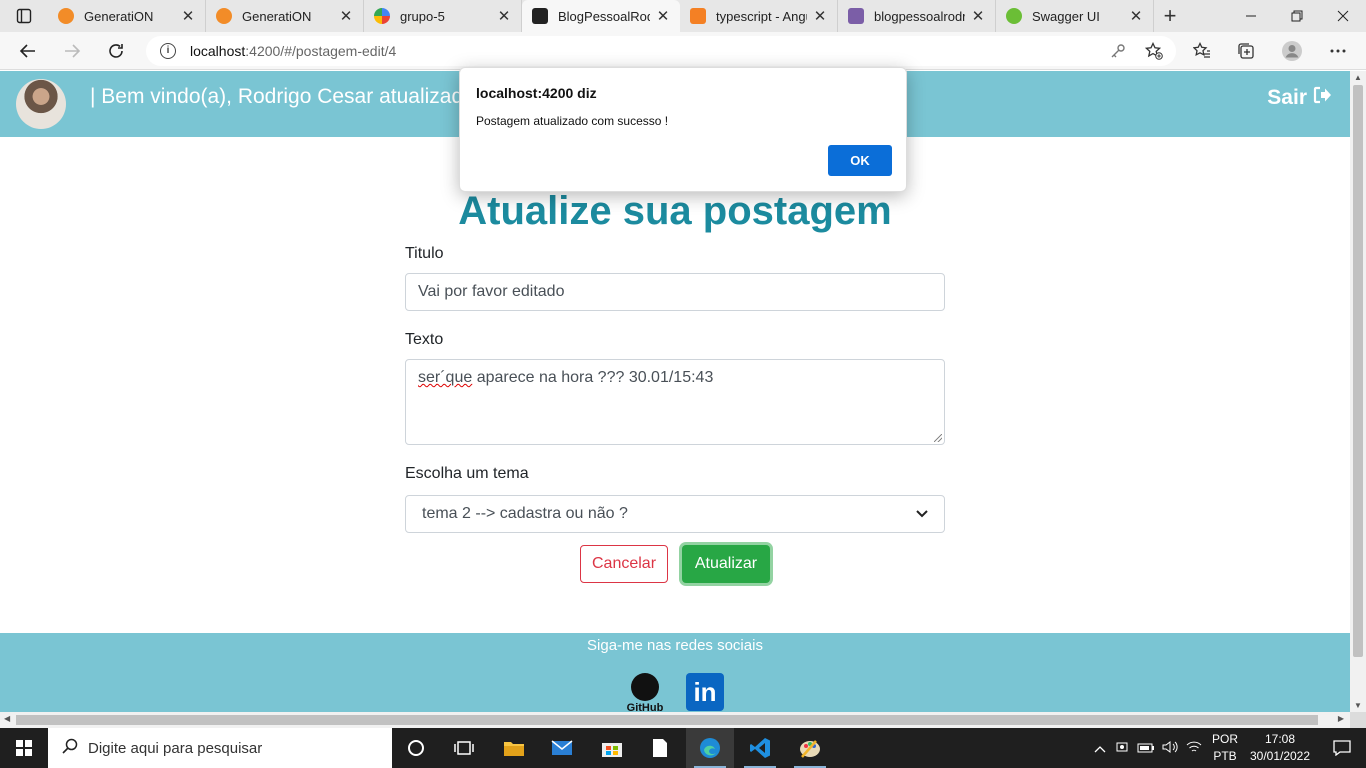  Describe the element at coordinates (562, 748) in the screenshot. I see `mail-icon` at that location.